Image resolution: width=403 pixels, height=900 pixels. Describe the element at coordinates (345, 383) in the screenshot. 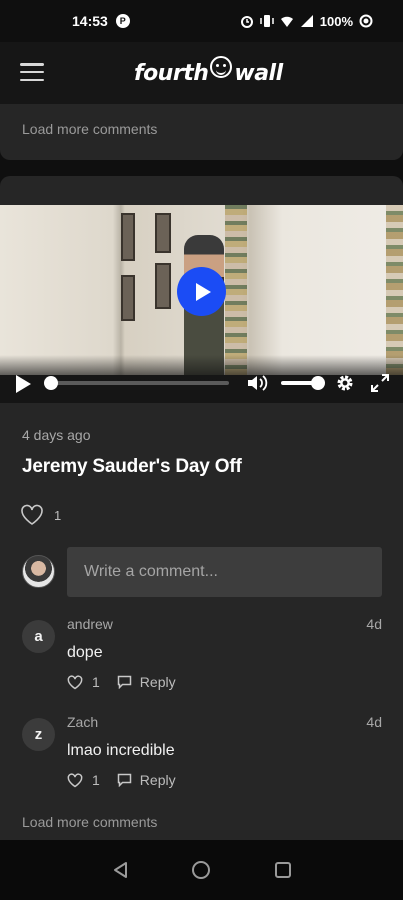

I see `settings-gear-icon` at that location.